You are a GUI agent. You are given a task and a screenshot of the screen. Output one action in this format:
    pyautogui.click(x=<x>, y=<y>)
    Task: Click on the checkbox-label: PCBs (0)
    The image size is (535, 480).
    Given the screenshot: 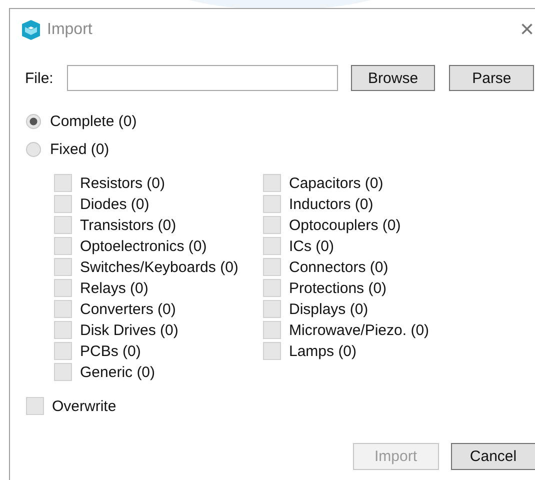 What is the action you would take?
    pyautogui.click(x=110, y=351)
    